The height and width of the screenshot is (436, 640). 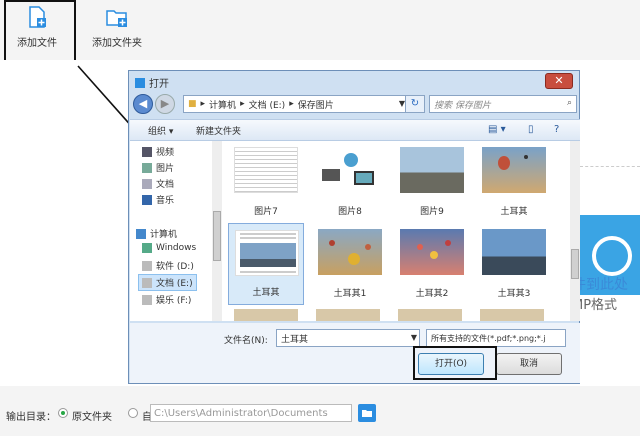 I want to click on dialog-titlebar: 打开, so click(x=152, y=82).